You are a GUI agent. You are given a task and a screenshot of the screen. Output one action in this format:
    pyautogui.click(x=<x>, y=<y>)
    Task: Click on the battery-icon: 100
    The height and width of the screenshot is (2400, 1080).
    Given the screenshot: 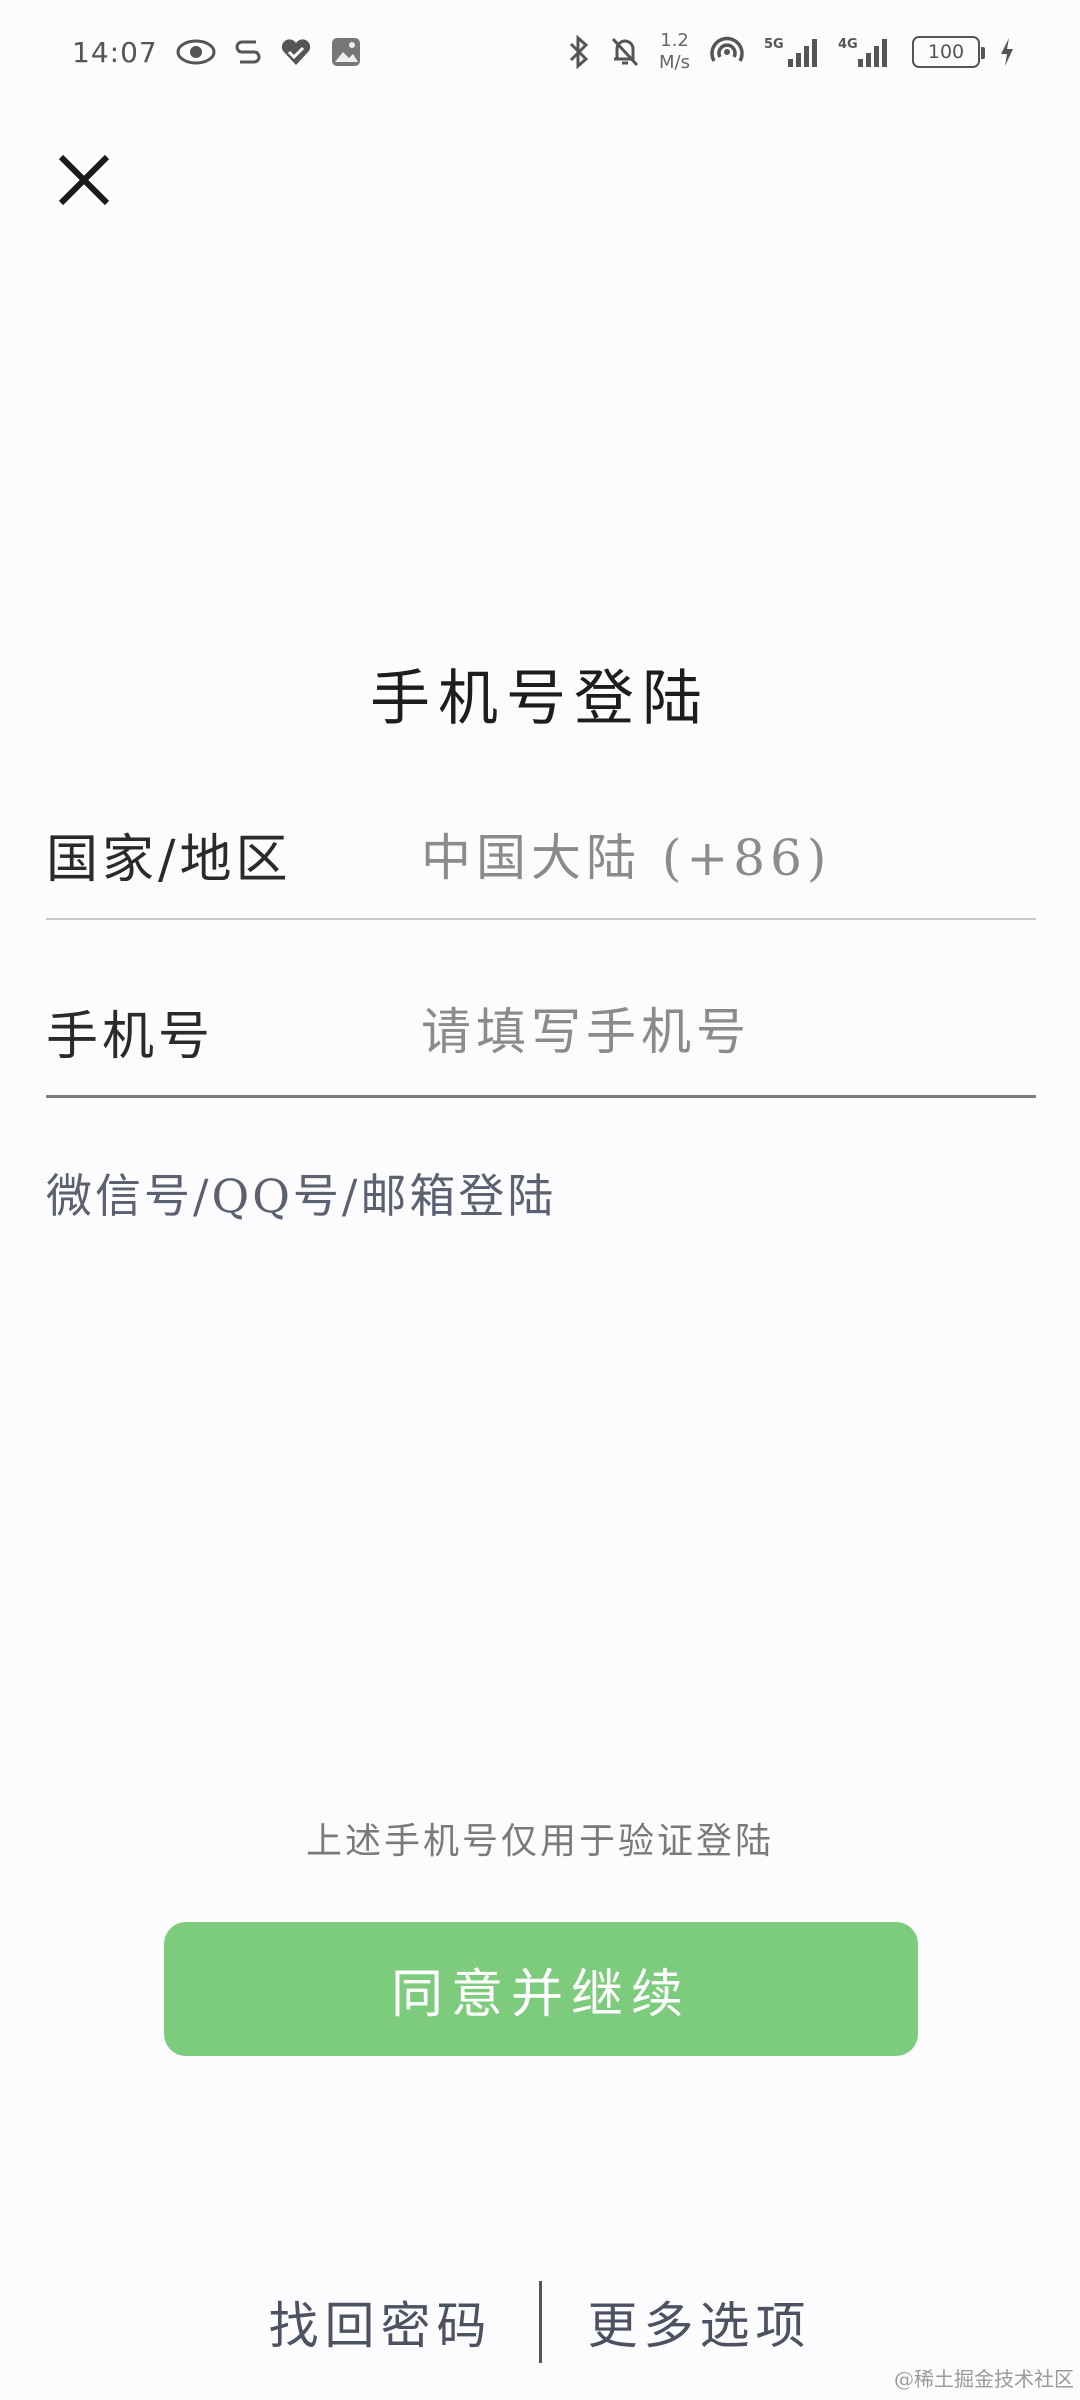 What is the action you would take?
    pyautogui.click(x=948, y=52)
    